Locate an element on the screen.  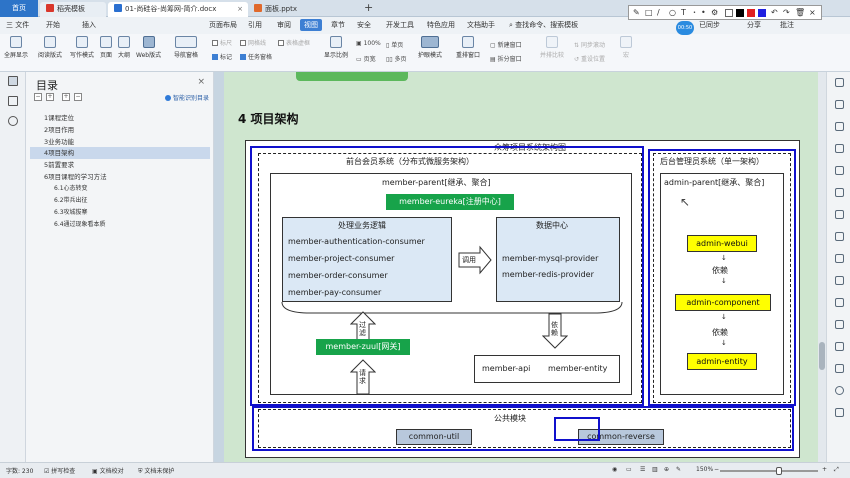
nav-pane-button: 导航窗格 is located at coordinates (186, 47).